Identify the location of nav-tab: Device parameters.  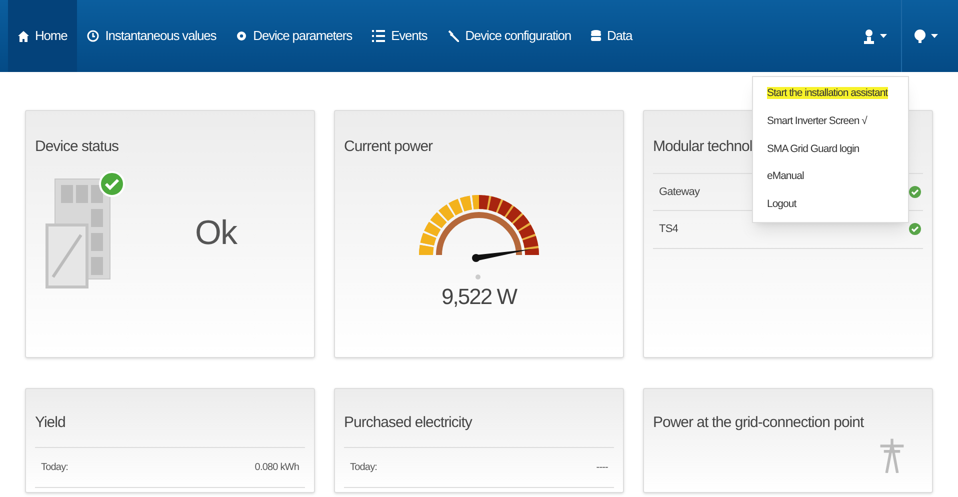
(294, 36).